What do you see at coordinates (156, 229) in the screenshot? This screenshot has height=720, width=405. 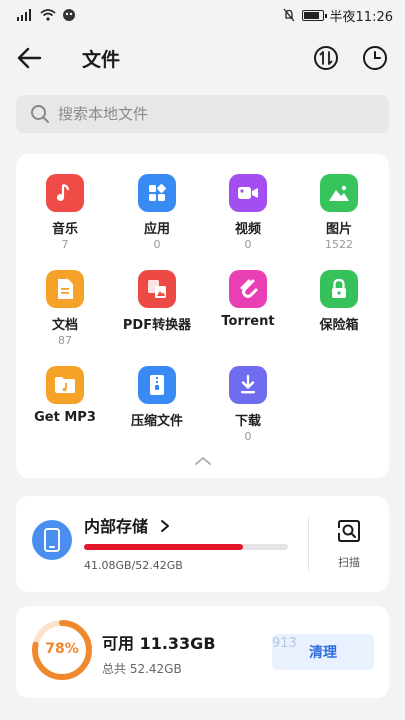 I see `category-label: 应用` at bounding box center [156, 229].